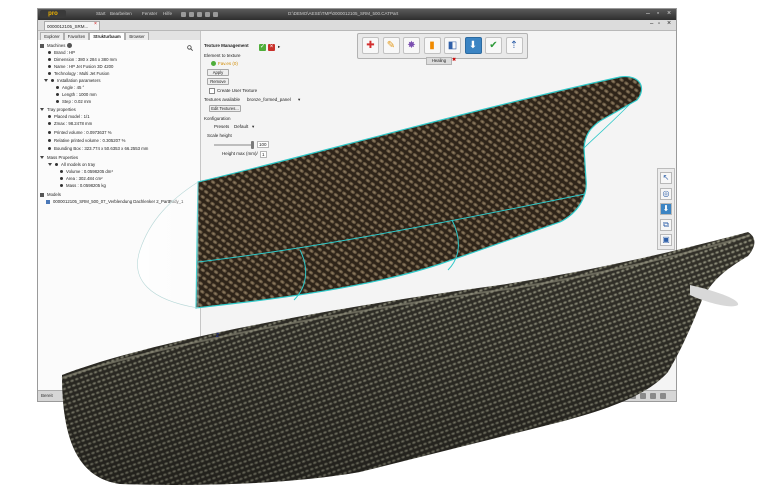  I want to click on stack-icon: ⧉, so click(666, 224).